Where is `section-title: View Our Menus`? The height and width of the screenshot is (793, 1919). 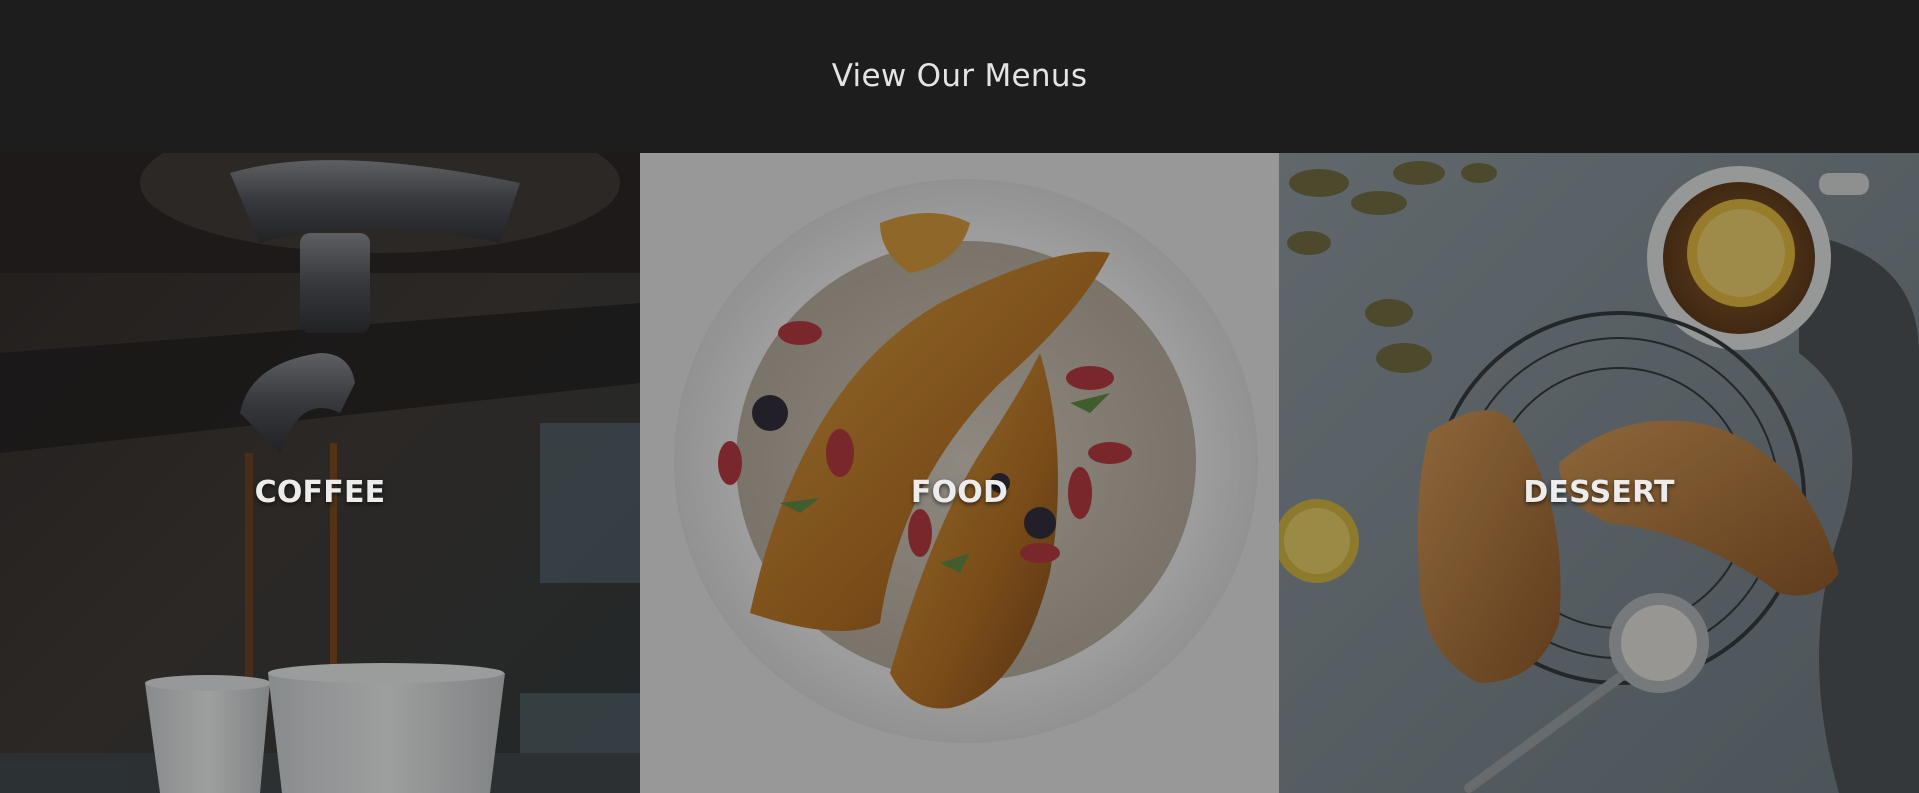
section-title: View Our Menus is located at coordinates (959, 75).